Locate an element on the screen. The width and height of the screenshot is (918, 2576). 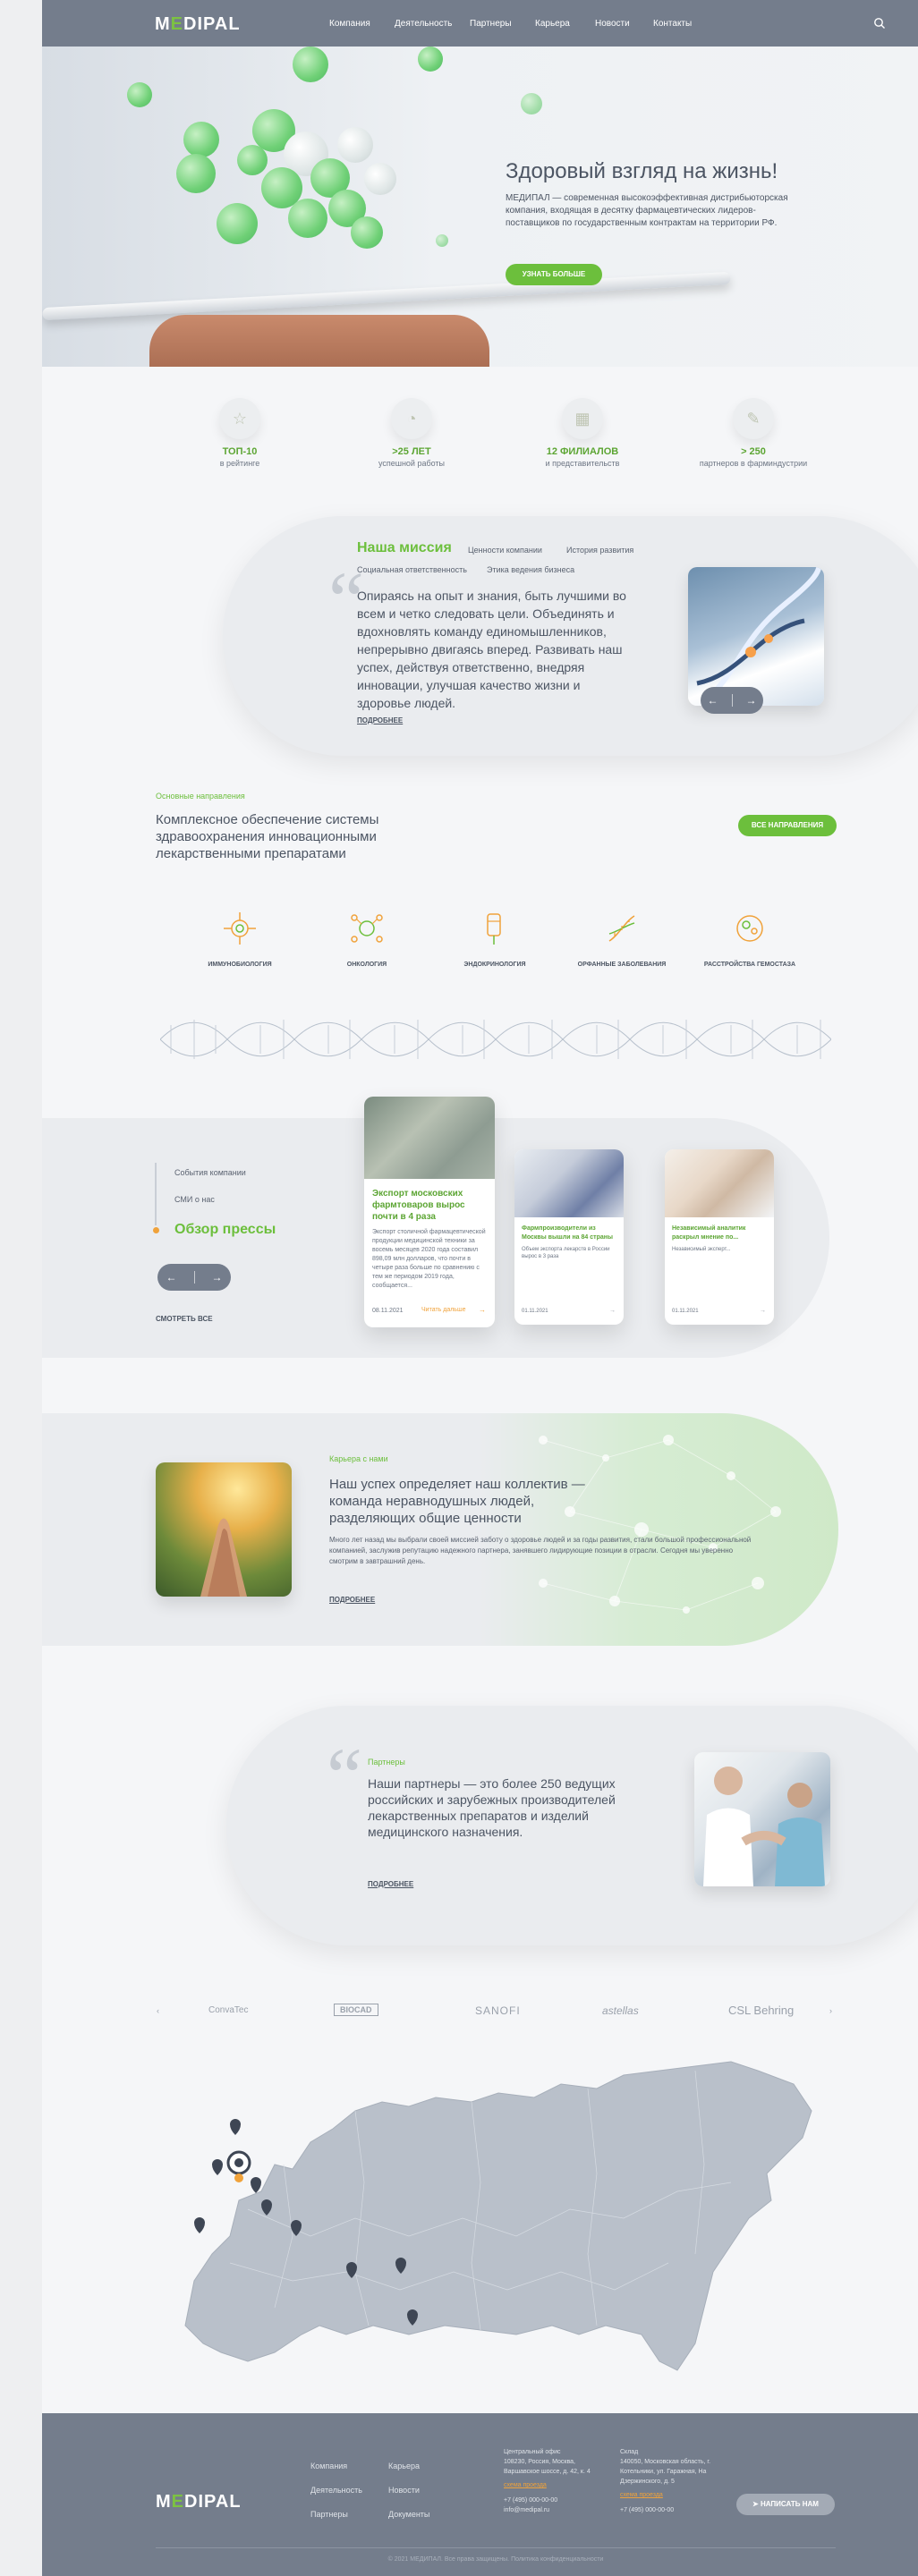
news-tab-media: СМИ о нас is located at coordinates (194, 1199).